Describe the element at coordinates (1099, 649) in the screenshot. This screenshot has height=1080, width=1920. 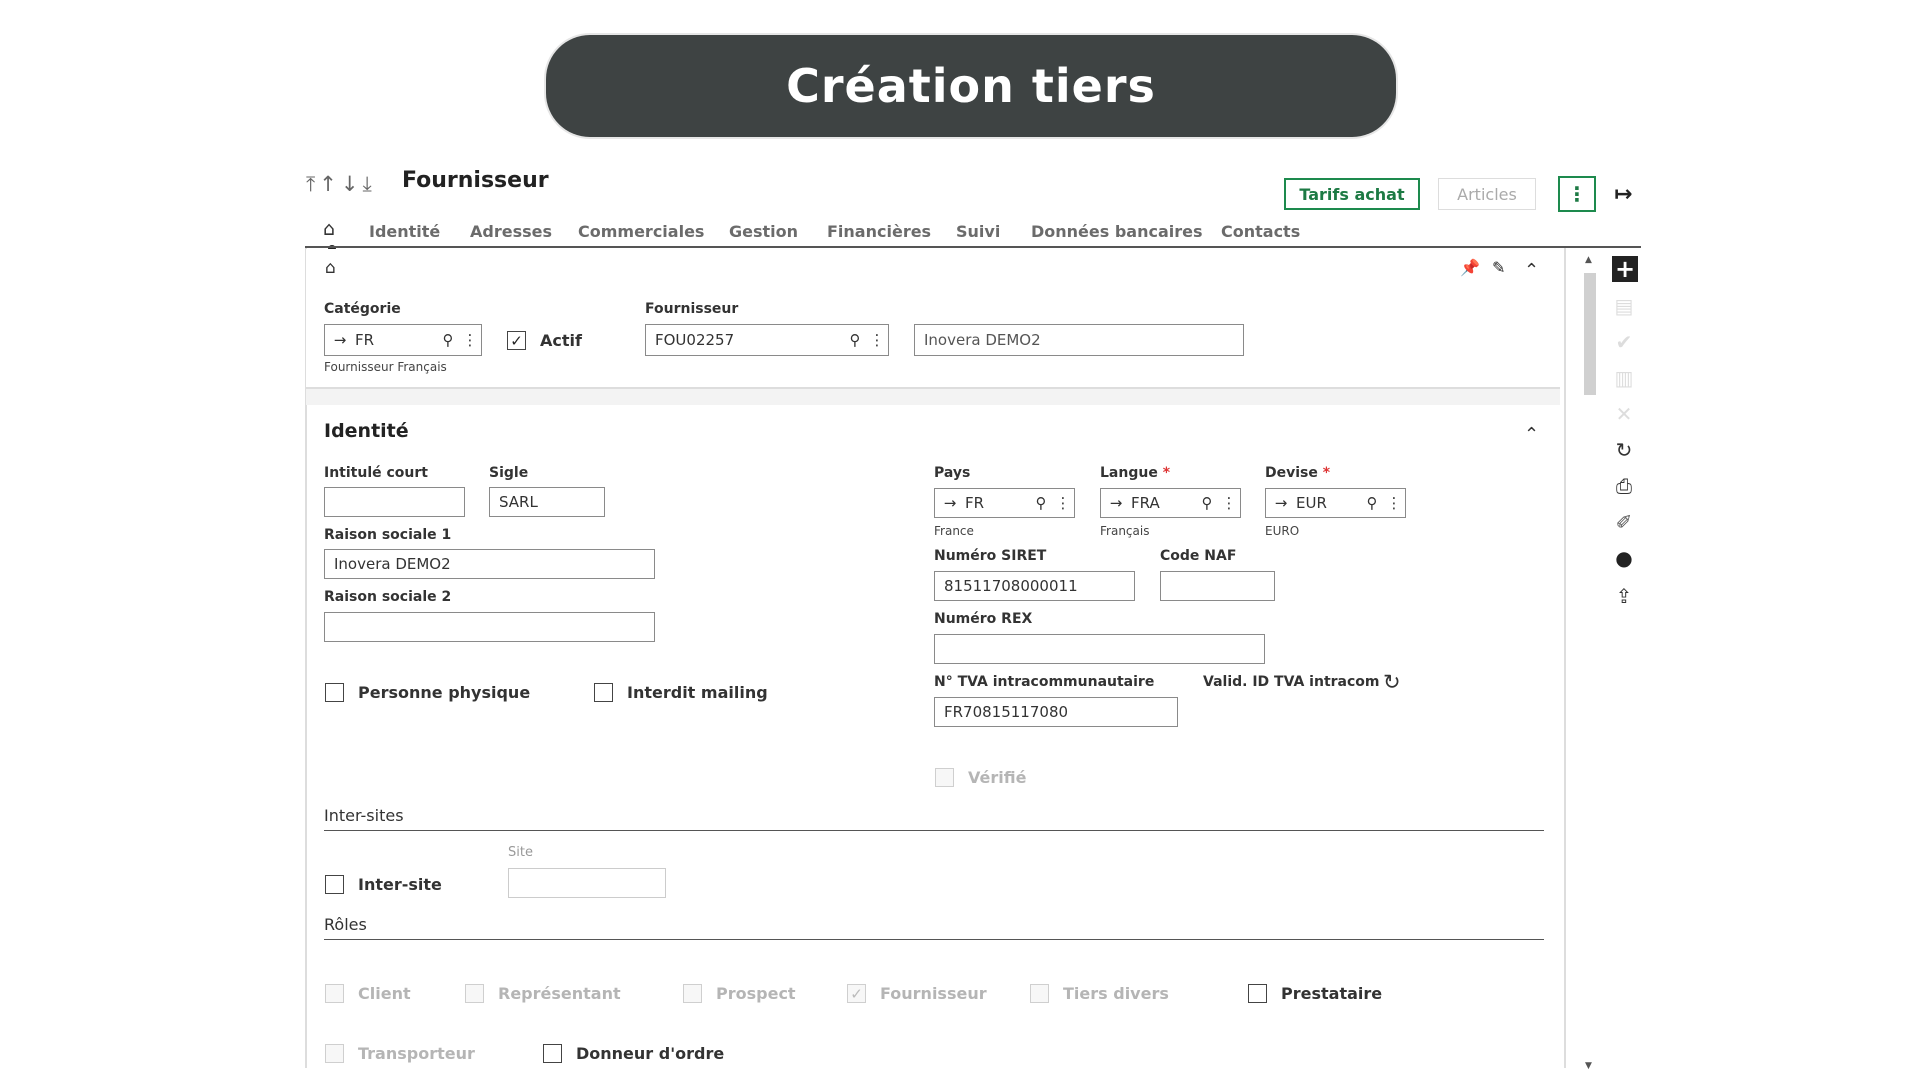
I see `rex-field` at that location.